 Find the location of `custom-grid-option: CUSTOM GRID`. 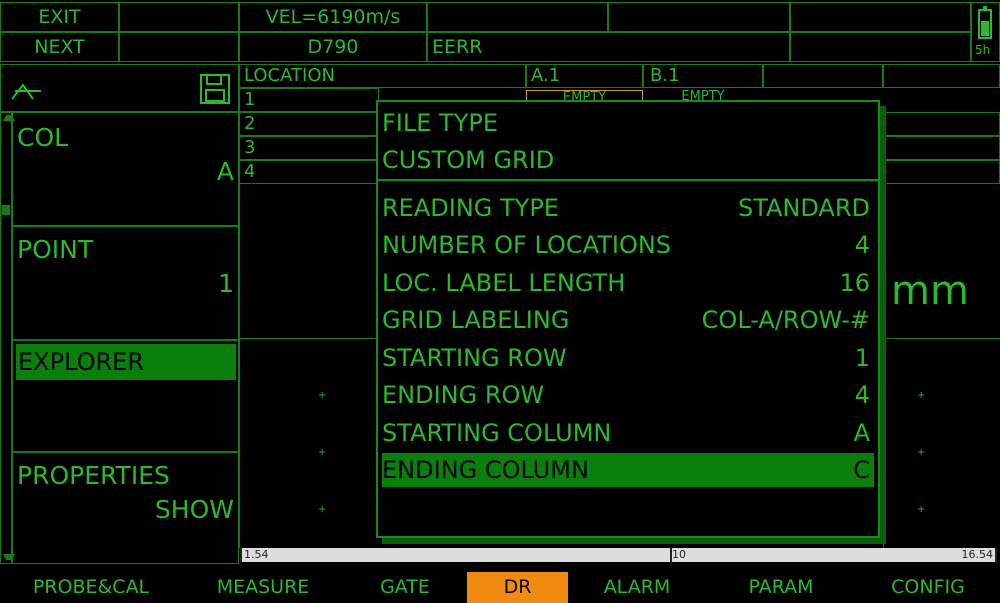

custom-grid-option: CUSTOM GRID is located at coordinates (628, 160).